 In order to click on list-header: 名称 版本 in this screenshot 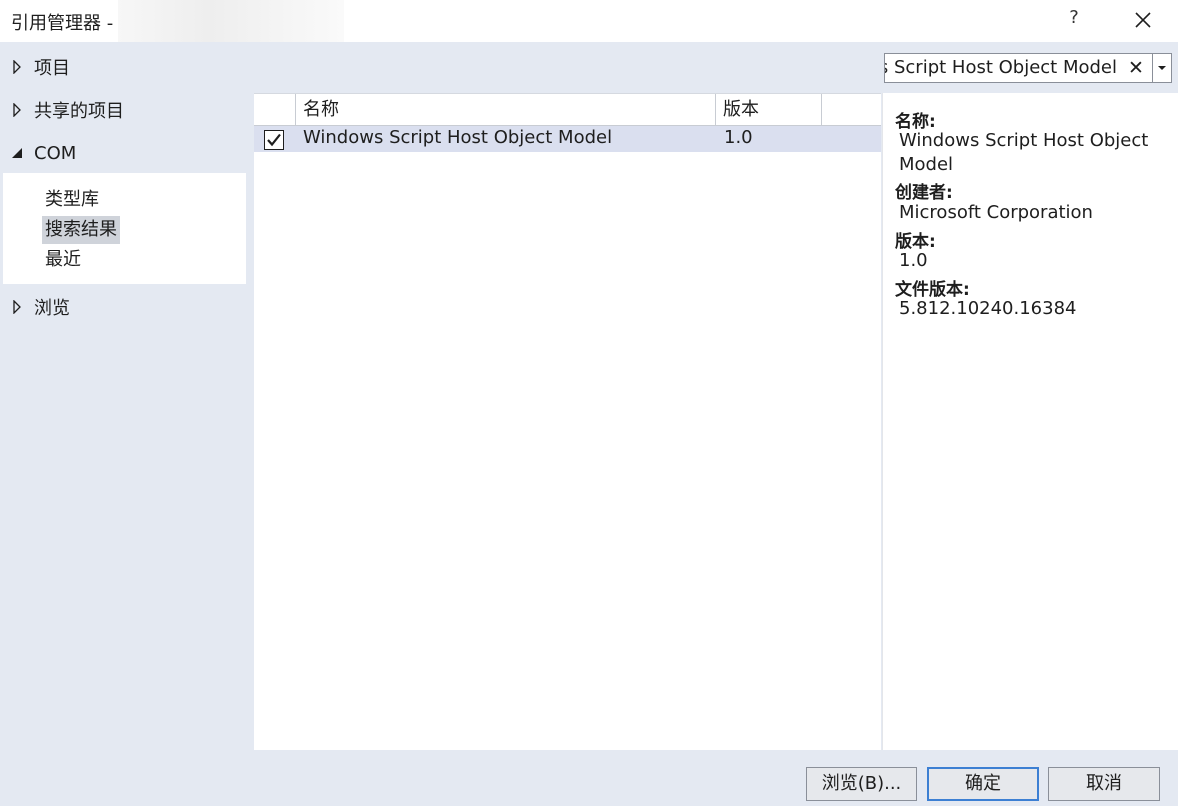, I will do `click(567, 109)`.